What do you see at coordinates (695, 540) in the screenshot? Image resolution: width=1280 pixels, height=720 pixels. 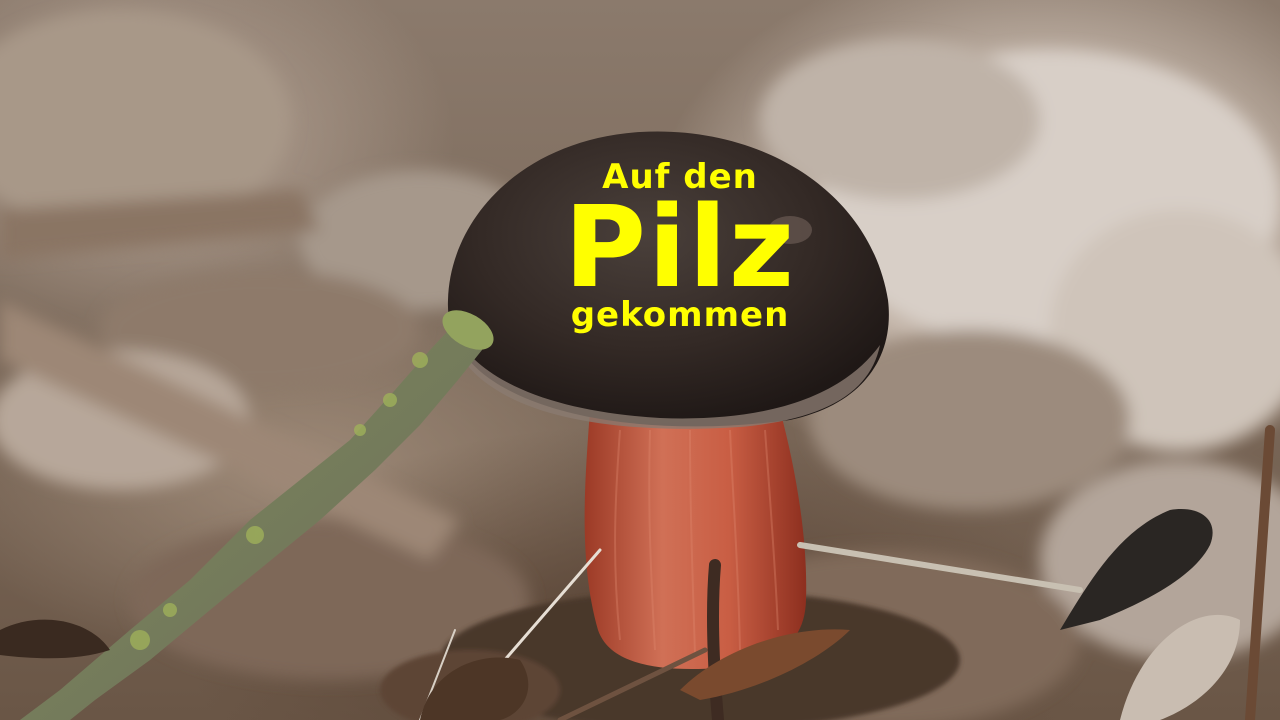 I see `mushroom-stem` at bounding box center [695, 540].